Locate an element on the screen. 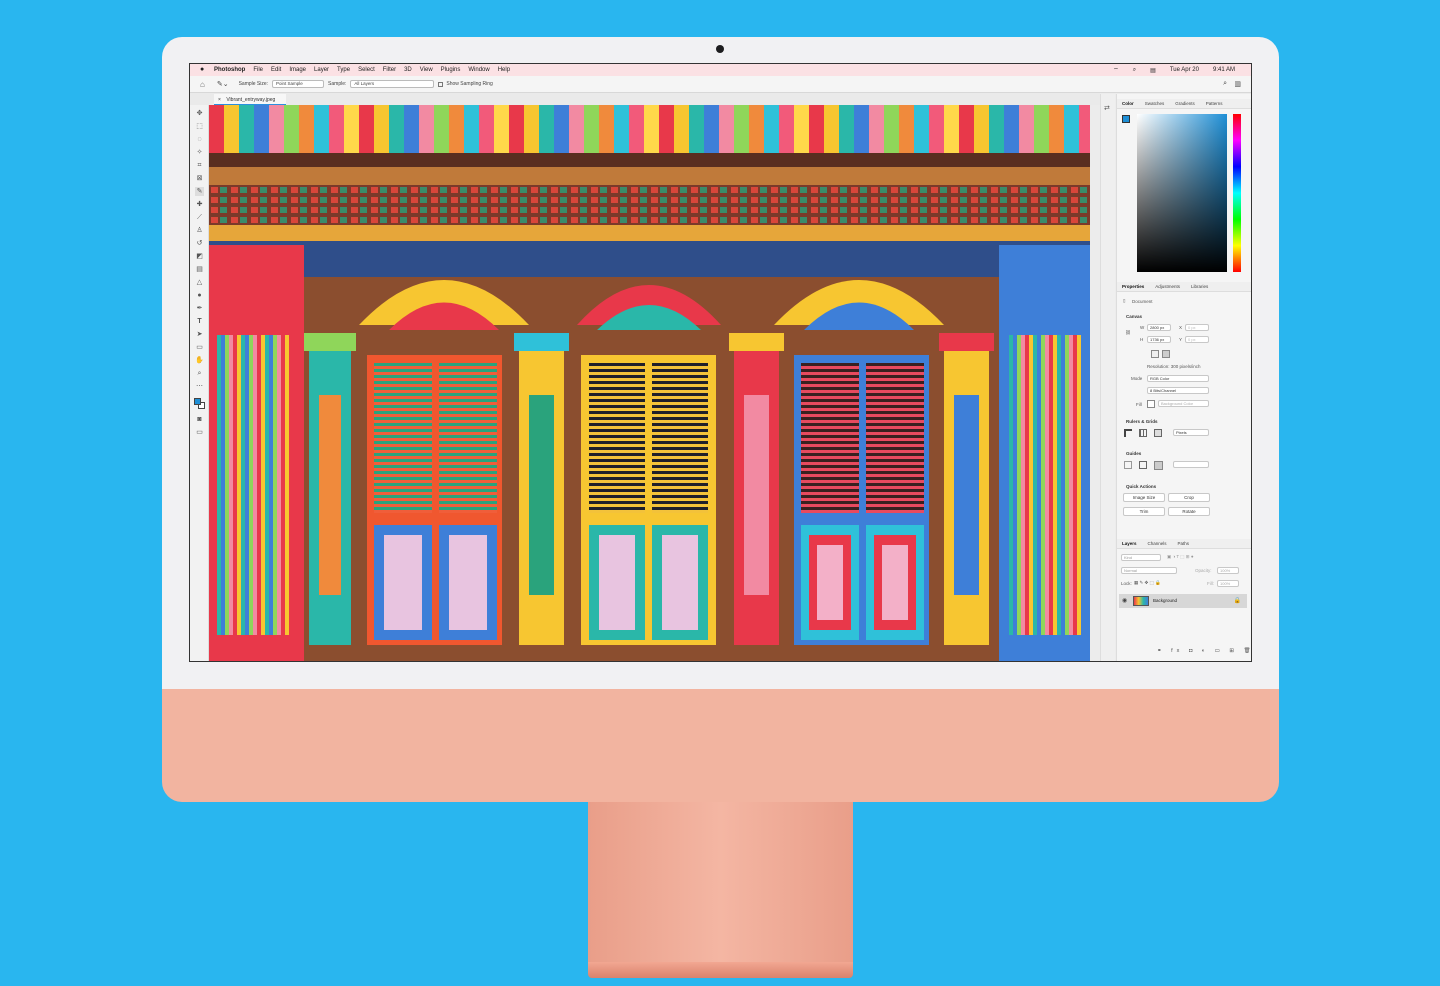 Image resolution: width=1440 pixels, height=986 pixels. control-center-icon: ▤ is located at coordinates (1153, 70).